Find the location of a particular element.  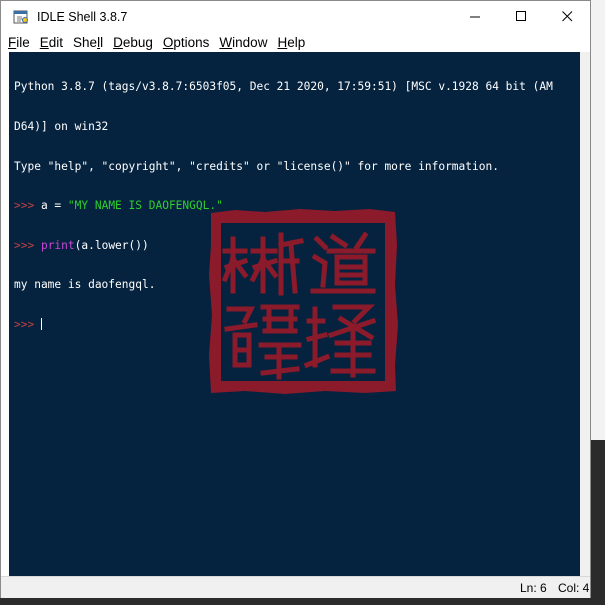

code-text: (a.lower()) is located at coordinates (111, 245).